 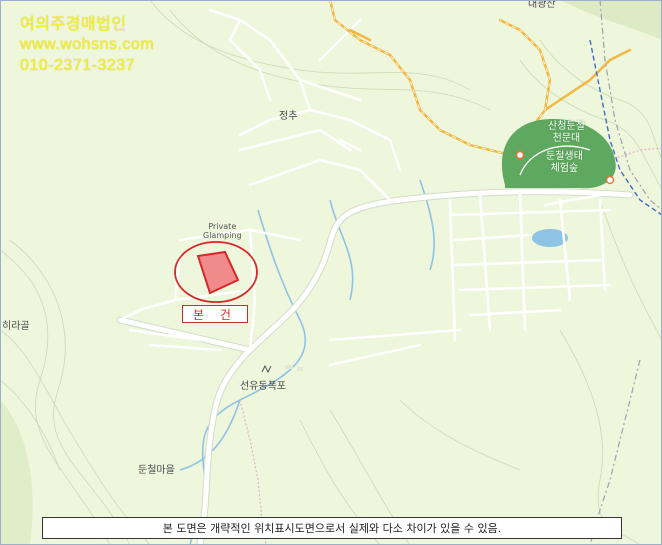 What do you see at coordinates (566, 132) in the screenshot?
I see `label-sancheong-observatory: 산청둔철 천문대` at bounding box center [566, 132].